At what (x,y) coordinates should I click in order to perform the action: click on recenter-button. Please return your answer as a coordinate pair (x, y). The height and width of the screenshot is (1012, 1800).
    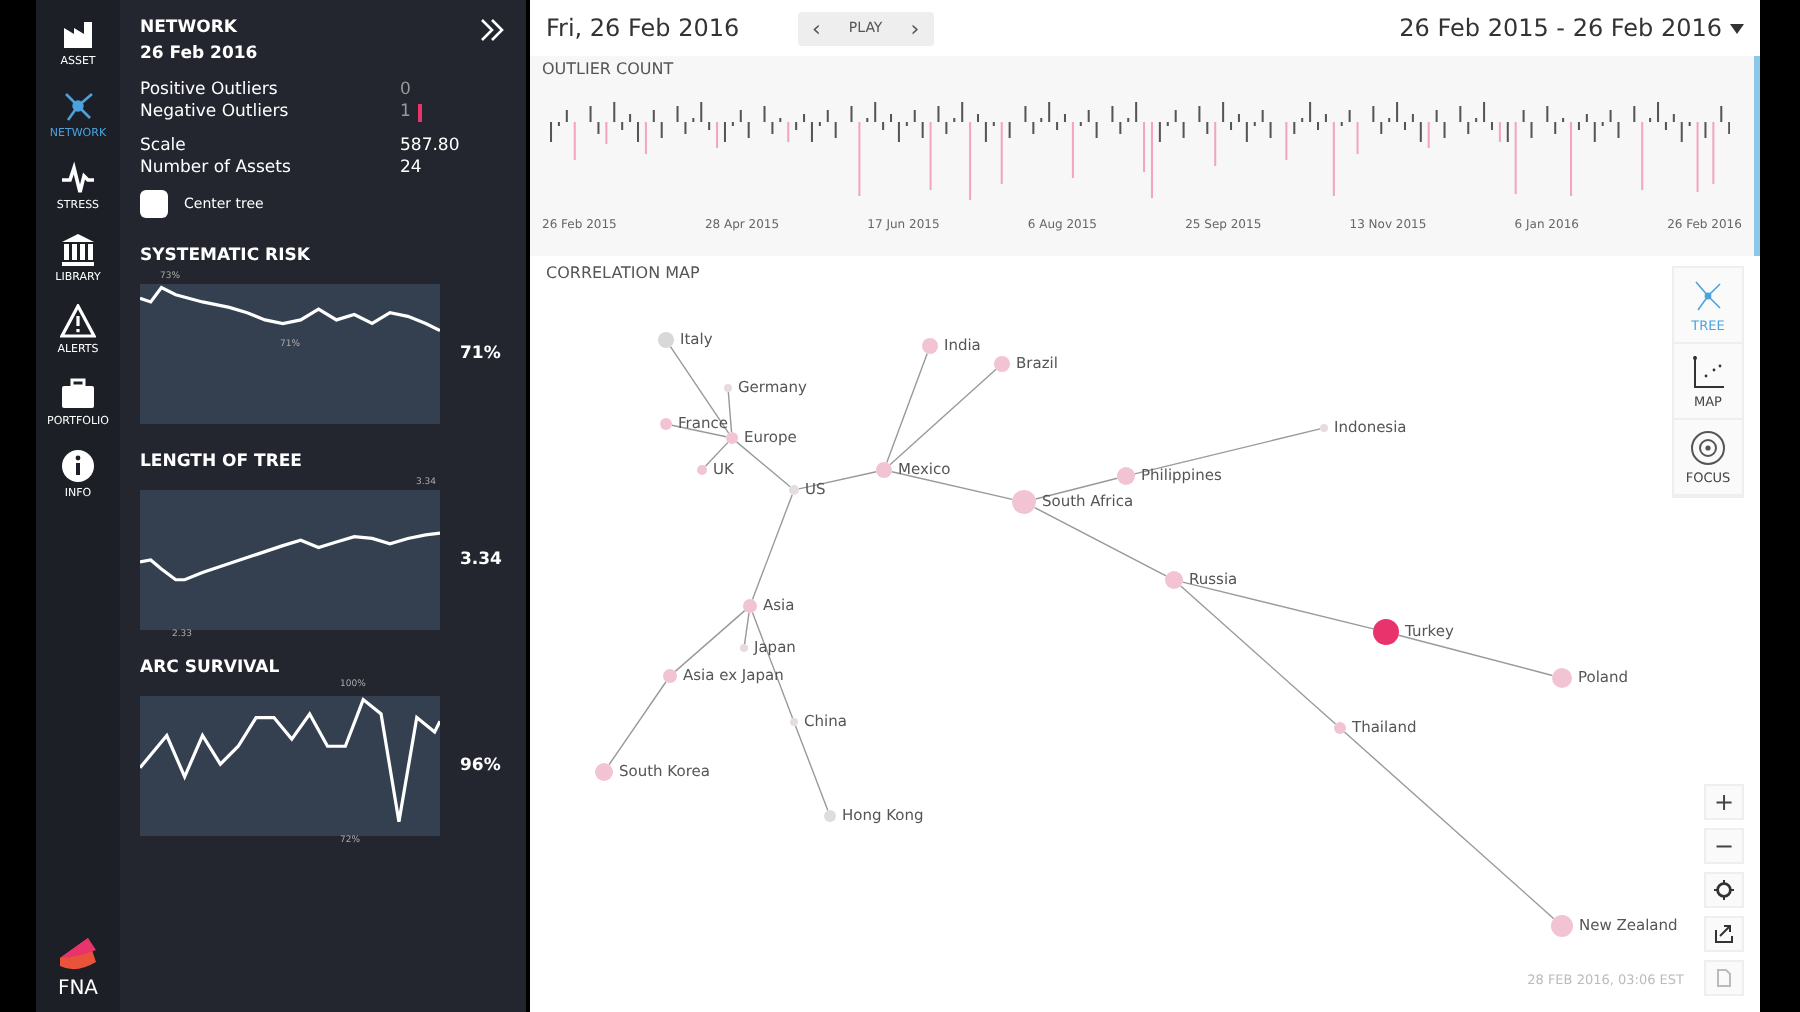
    Looking at the image, I should click on (1724, 890).